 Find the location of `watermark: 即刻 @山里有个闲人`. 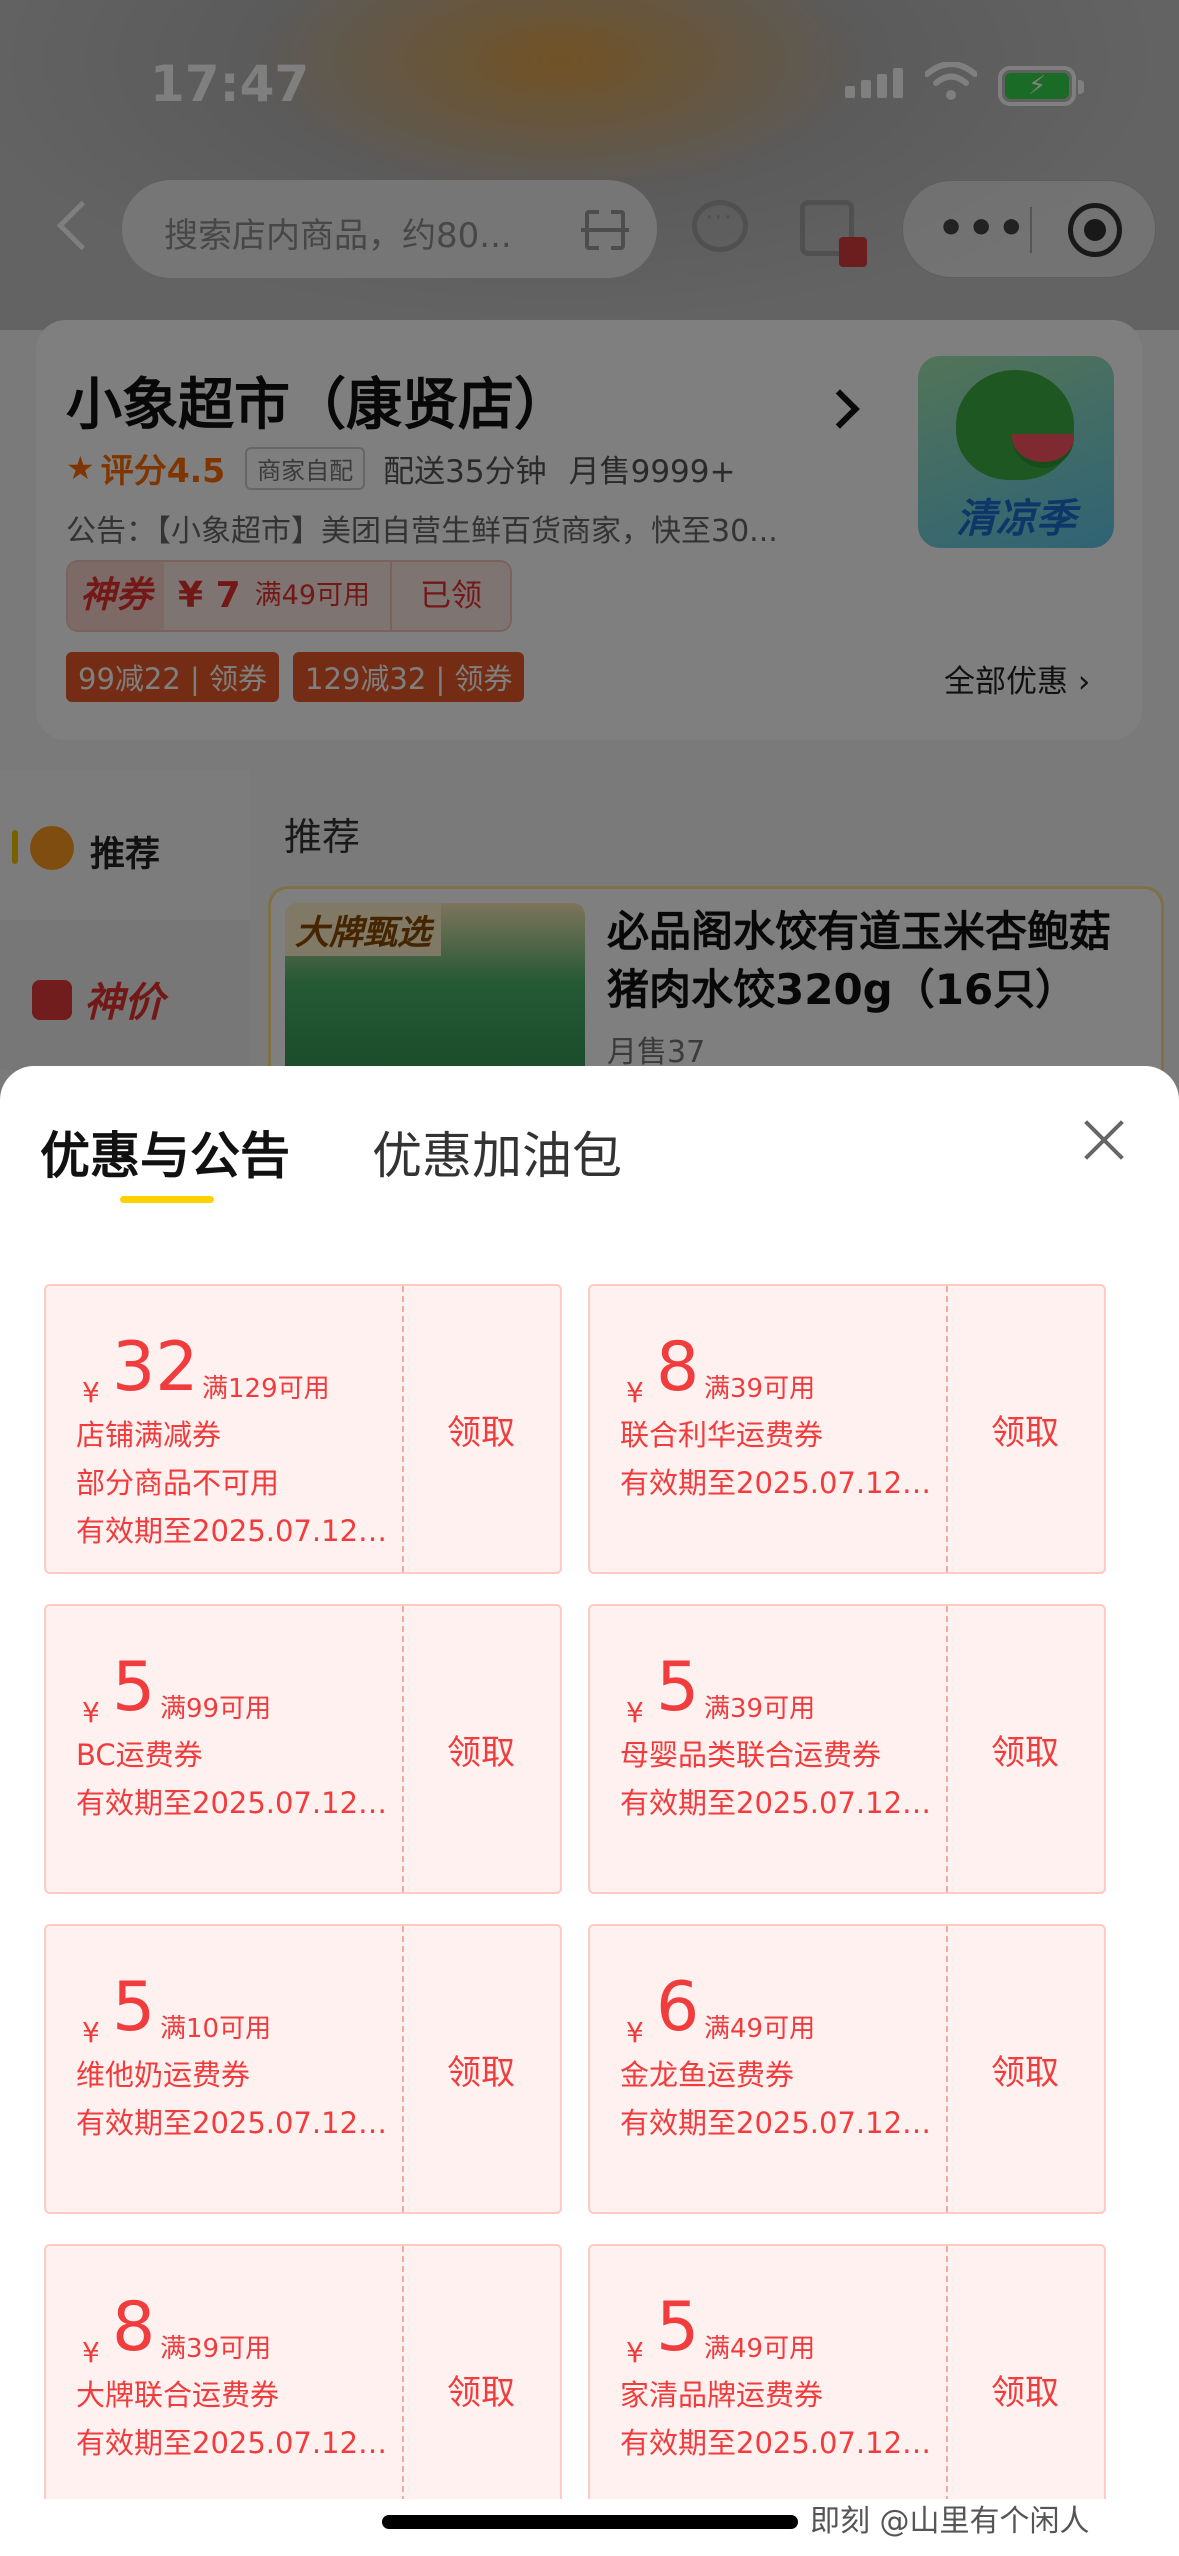

watermark: 即刻 @山里有个闲人 is located at coordinates (950, 2521).